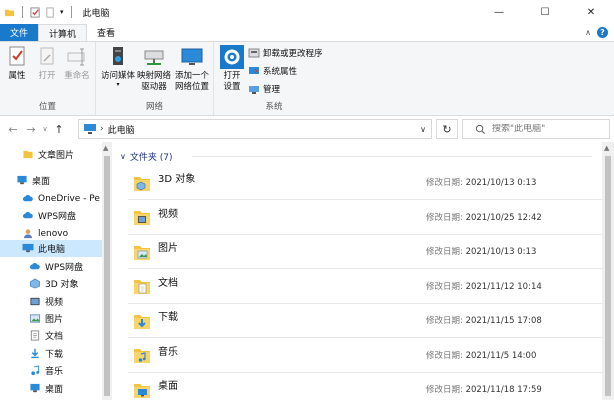 The width and height of the screenshot is (614, 400). Describe the element at coordinates (272, 71) in the screenshot. I see `system-properties-button: 系统属性` at that location.